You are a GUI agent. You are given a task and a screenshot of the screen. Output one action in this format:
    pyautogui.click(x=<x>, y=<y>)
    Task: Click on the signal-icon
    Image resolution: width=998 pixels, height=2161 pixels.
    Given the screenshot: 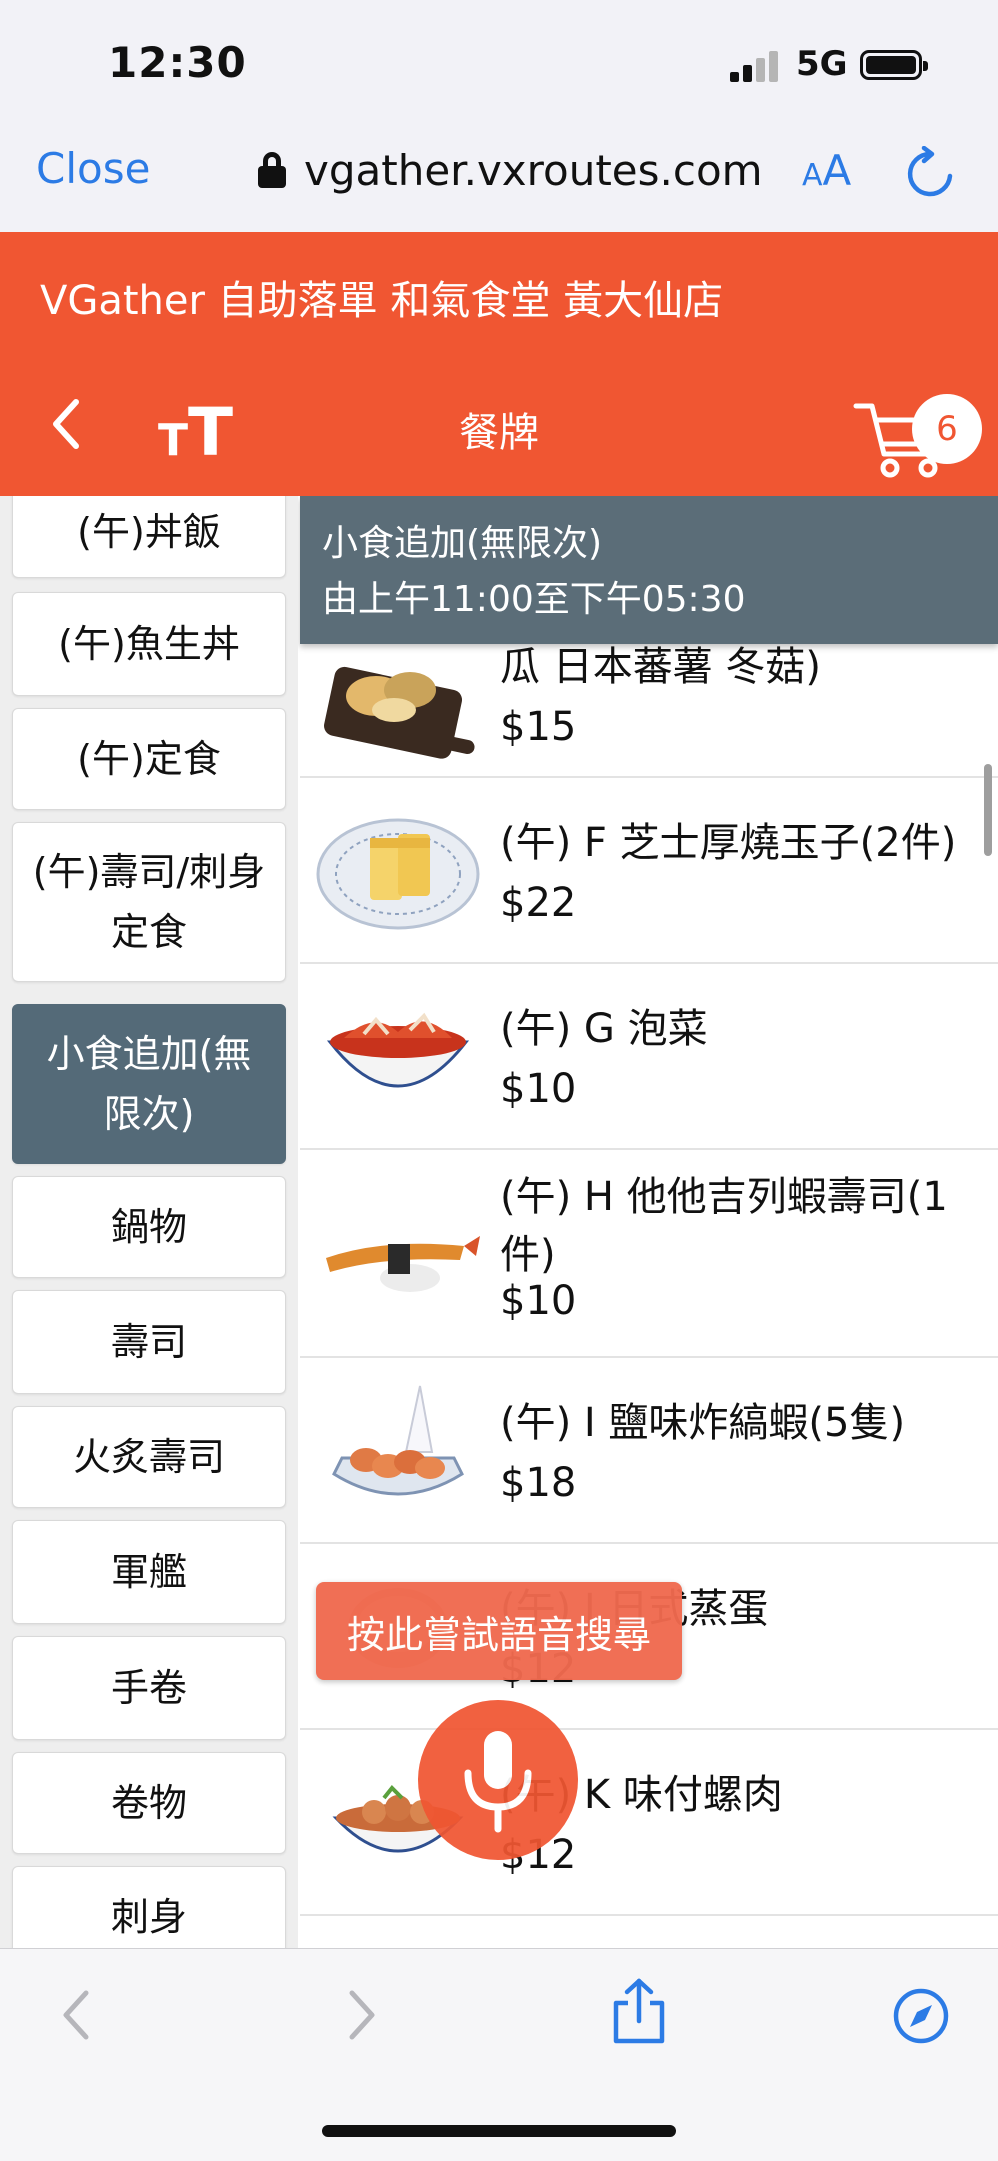 What is the action you would take?
    pyautogui.click(x=756, y=66)
    